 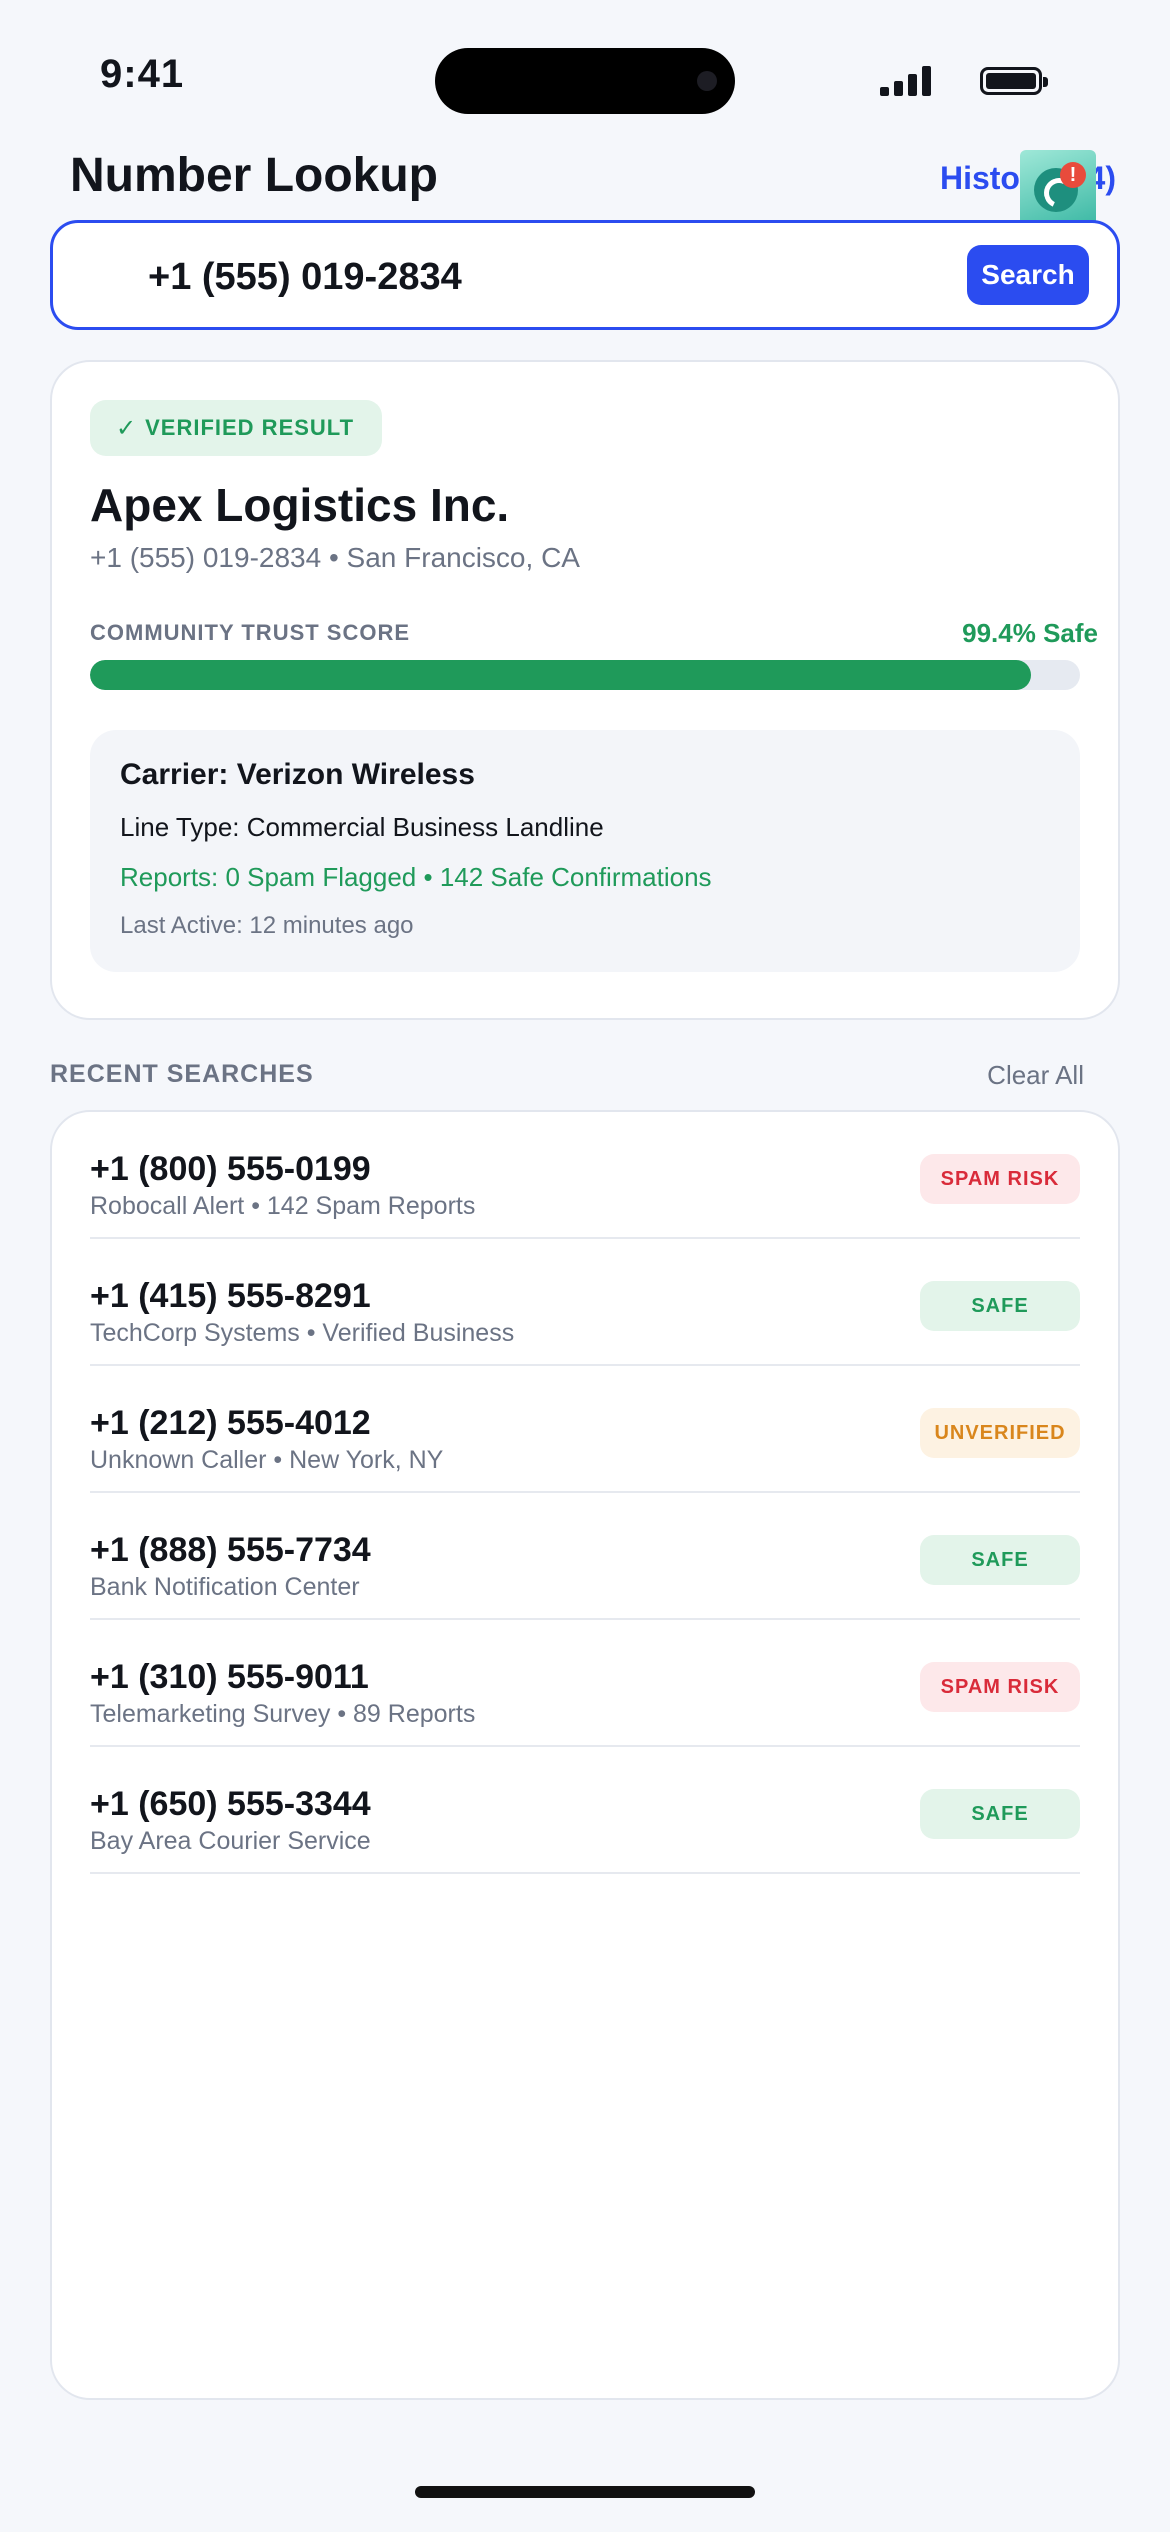 I want to click on phone-number: +1 (310) 555-9011, so click(x=229, y=1677).